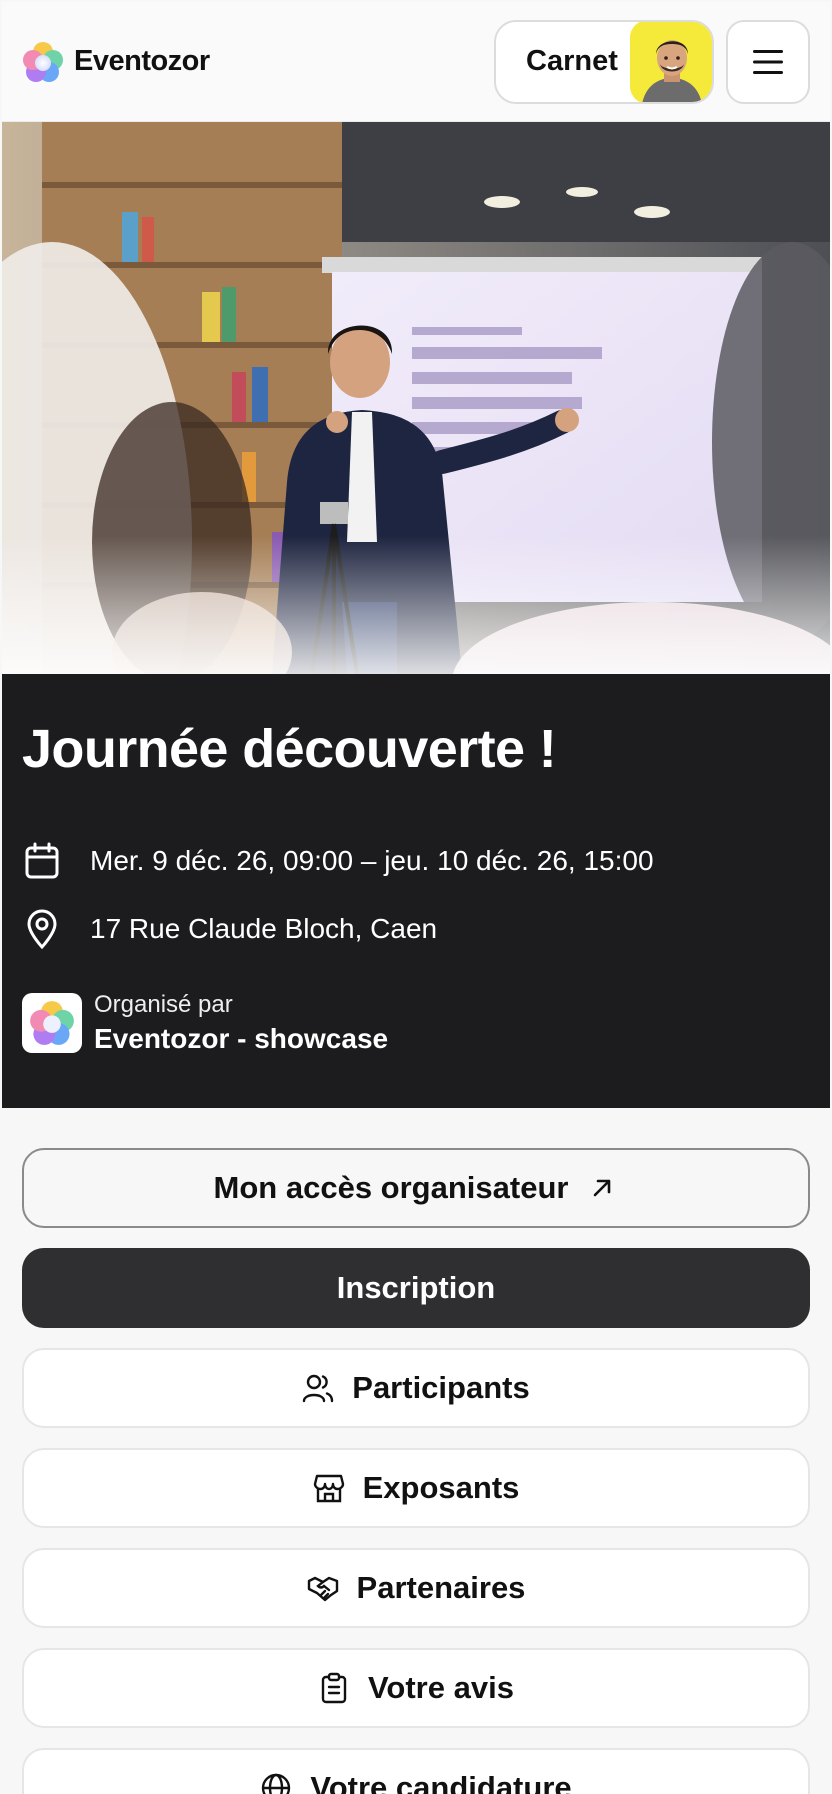 This screenshot has width=832, height=1794. I want to click on brand: Eventozor, so click(116, 62).